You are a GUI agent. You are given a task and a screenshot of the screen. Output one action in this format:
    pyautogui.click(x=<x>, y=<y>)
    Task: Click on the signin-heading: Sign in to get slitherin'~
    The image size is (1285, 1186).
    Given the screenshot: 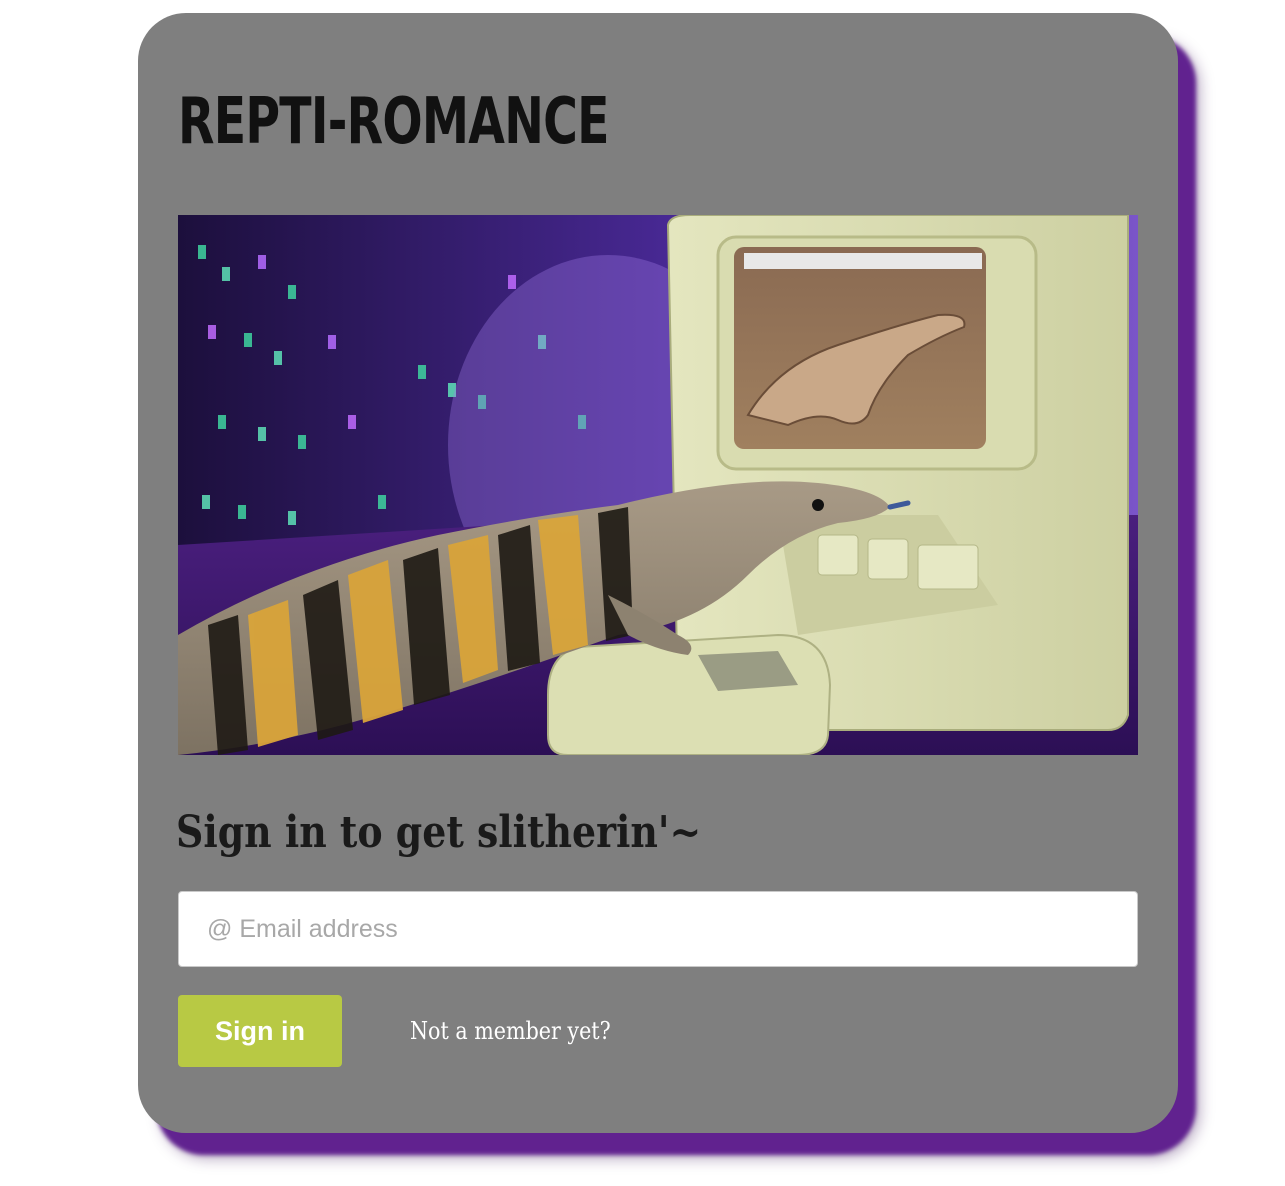 What is the action you would take?
    pyautogui.click(x=439, y=832)
    